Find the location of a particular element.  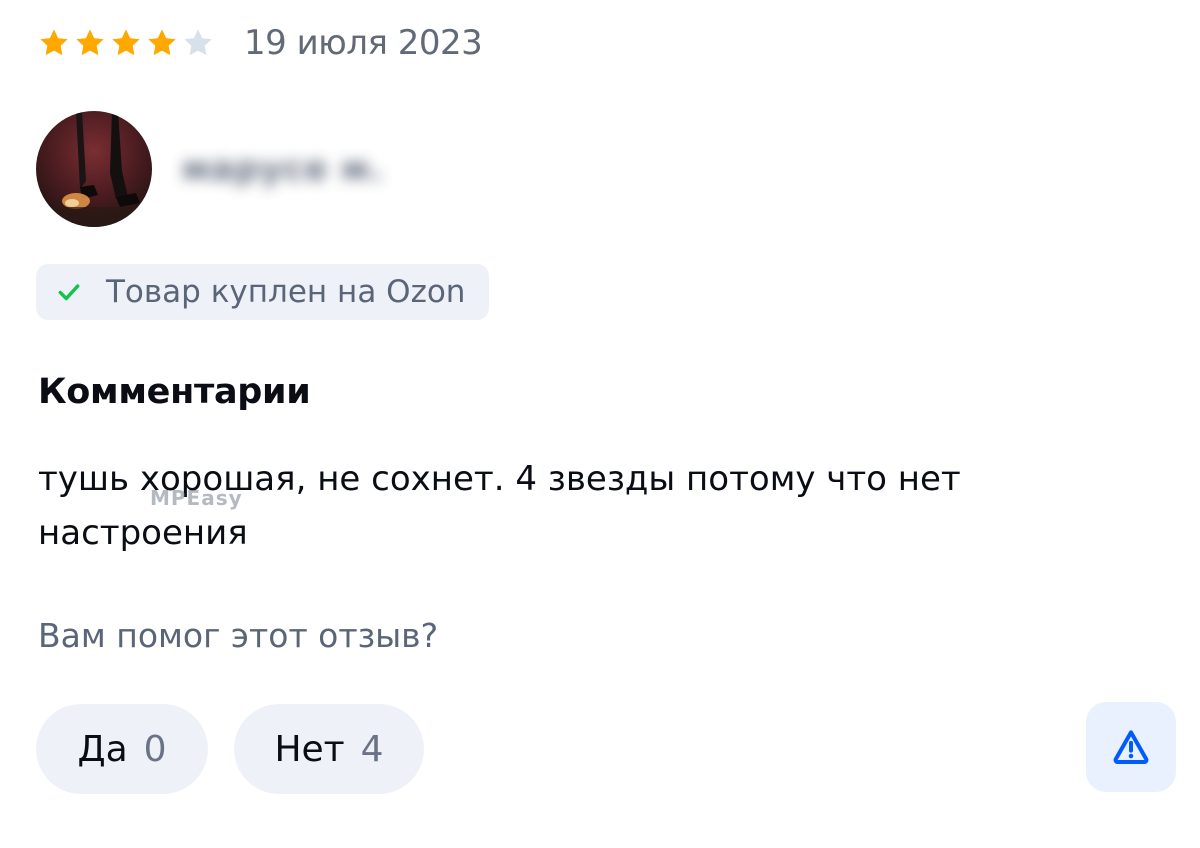

warning-icon is located at coordinates (1131, 747).